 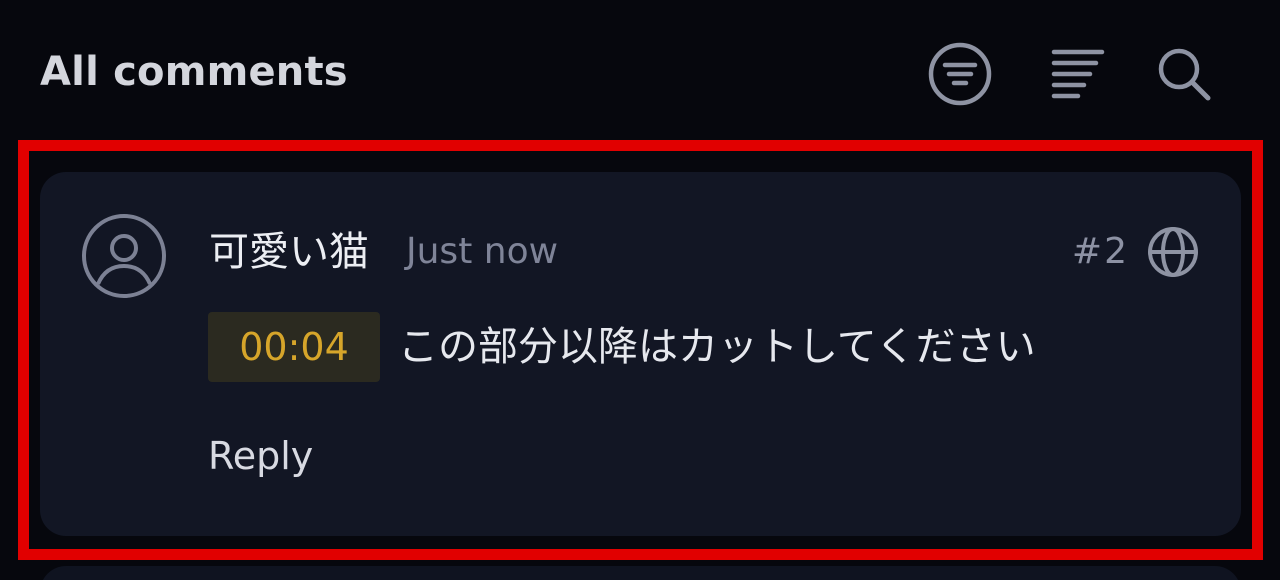 I want to click on search-icon, so click(x=1184, y=74).